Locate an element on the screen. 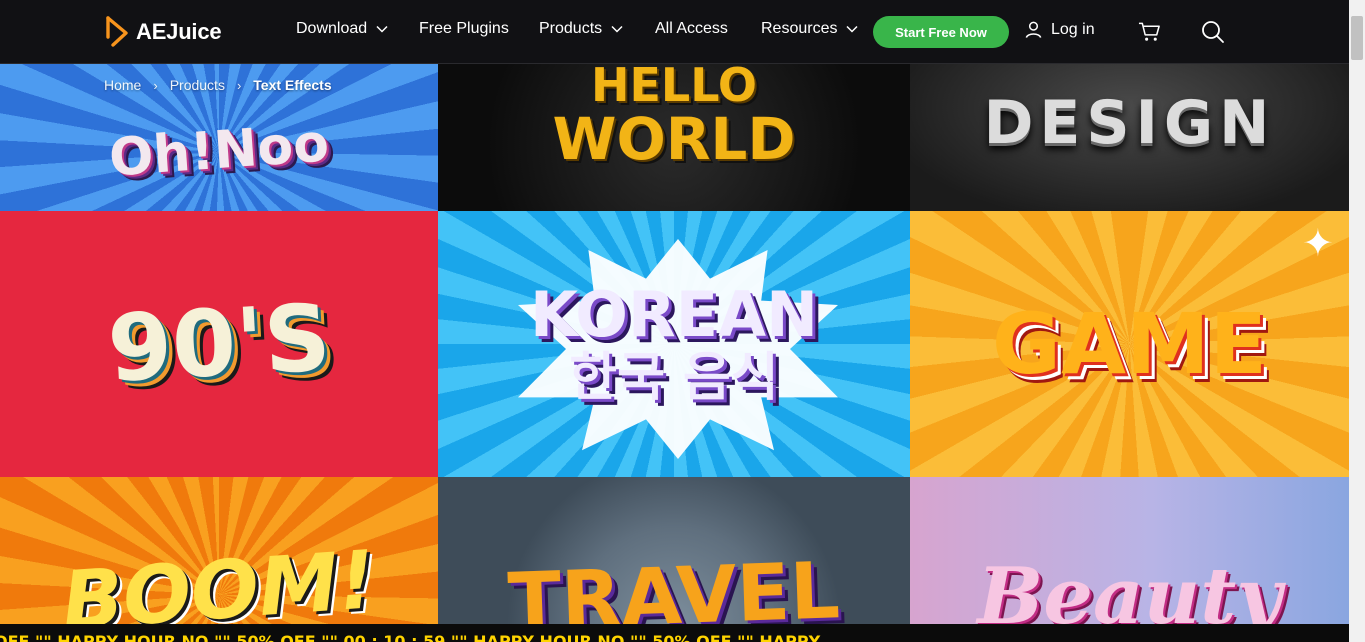 Image resolution: width=1365 pixels, height=642 pixels. nav-resources-label: Resources is located at coordinates (799, 28).